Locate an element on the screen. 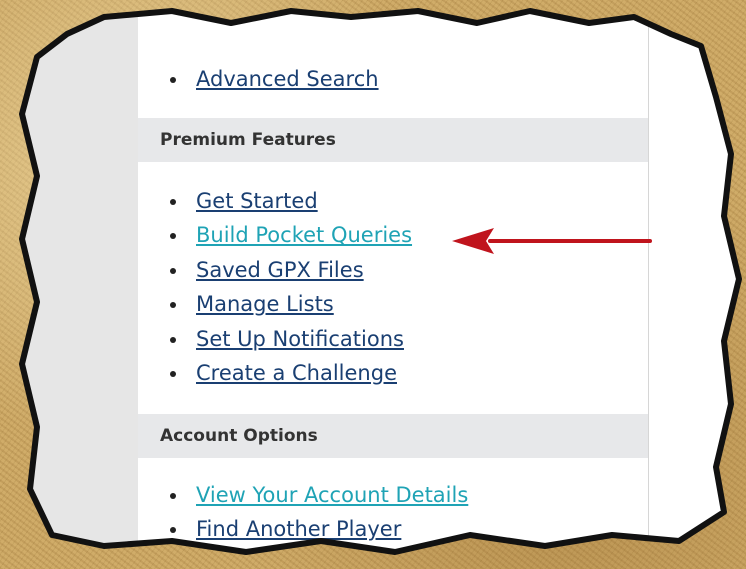 This screenshot has width=746, height=569. right-gutter is located at coordinates (693, 281).